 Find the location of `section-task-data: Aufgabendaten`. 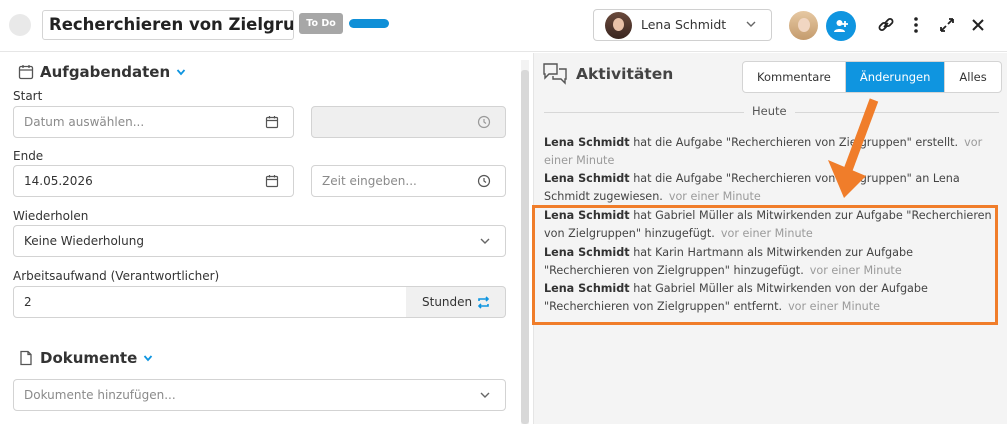

section-task-data: Aufgabendaten is located at coordinates (102, 72).